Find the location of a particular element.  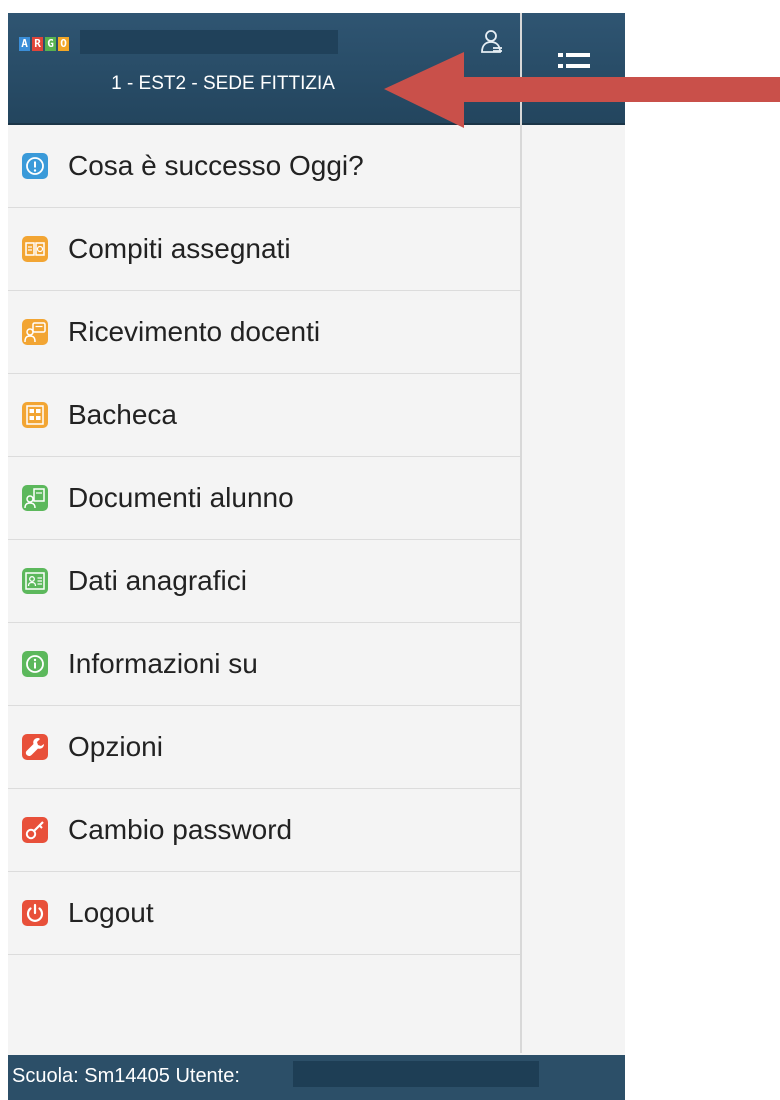

menu-item-dati-anagrafici: Dati anagrafici is located at coordinates (264, 581).